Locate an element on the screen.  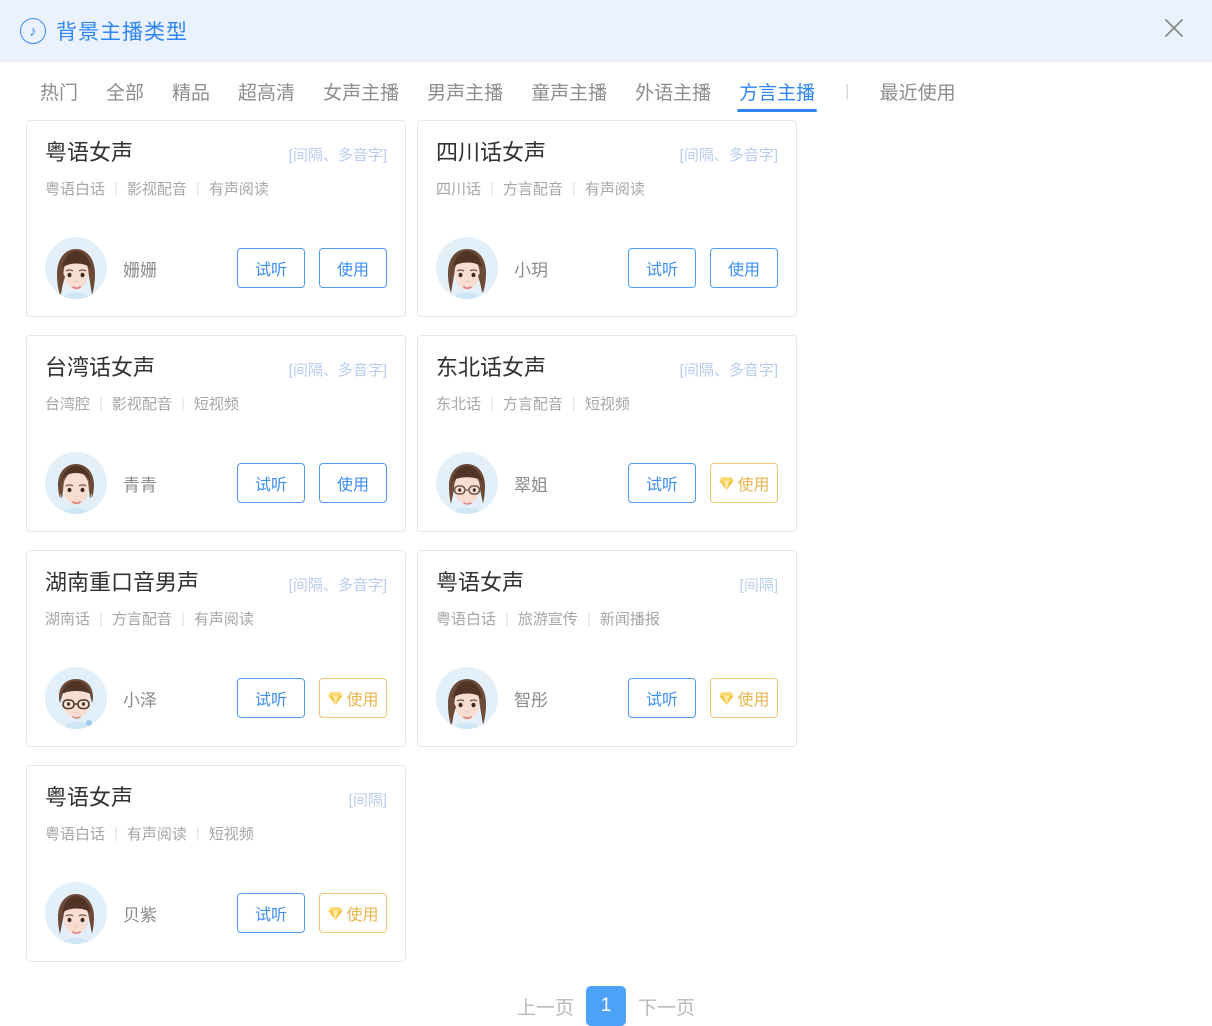
speaker-name: 姗姗 is located at coordinates (140, 270).